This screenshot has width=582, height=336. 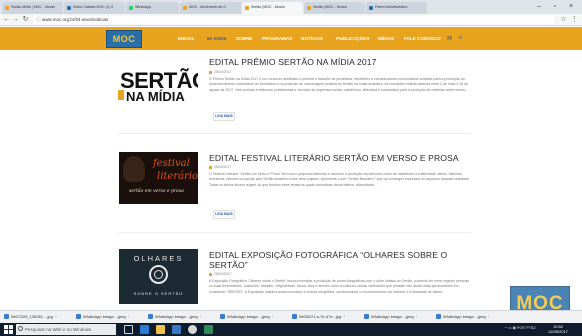 I want to click on search-icon, so click(x=20, y=328).